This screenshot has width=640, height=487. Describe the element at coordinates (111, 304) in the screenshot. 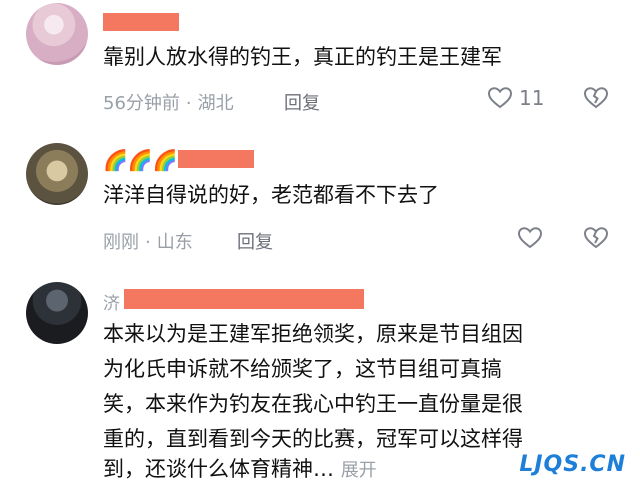

I see `username-prefix: 济` at that location.